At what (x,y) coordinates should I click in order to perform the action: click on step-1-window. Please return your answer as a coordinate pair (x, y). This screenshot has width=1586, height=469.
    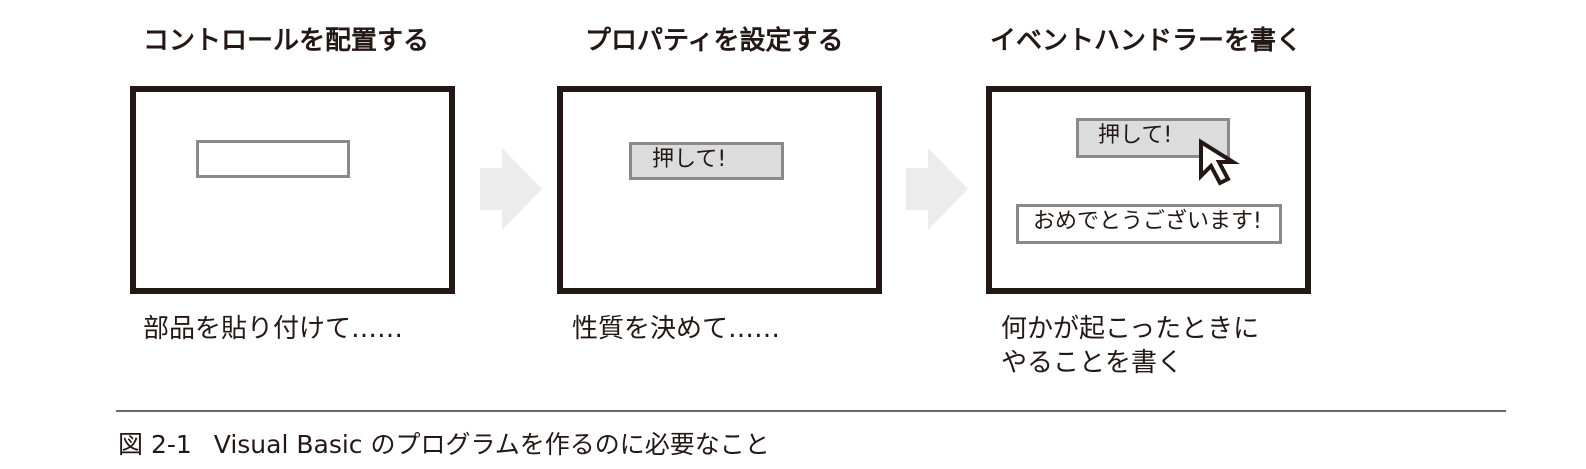
    Looking at the image, I should click on (292, 190).